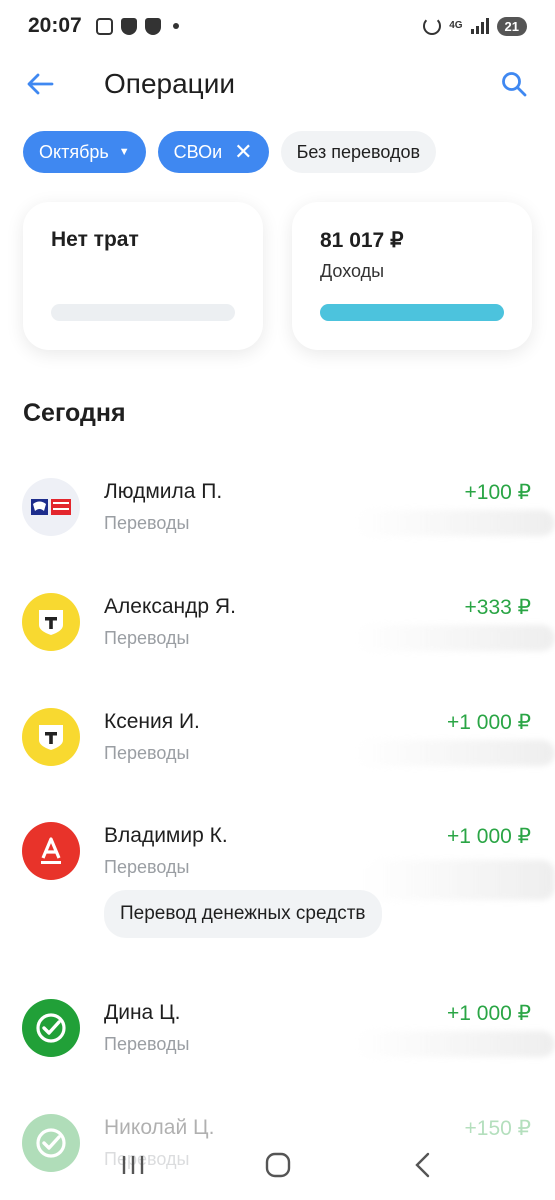  I want to click on chevron-left-icon, so click(421, 1165).